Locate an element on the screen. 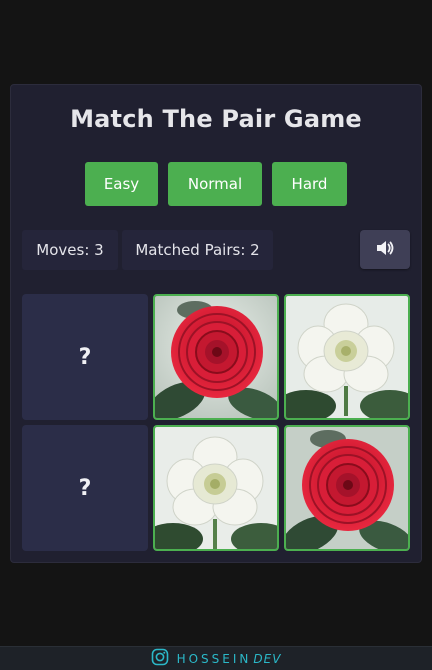 The width and height of the screenshot is (432, 670). difficulty-selector: Easy Normal Hard is located at coordinates (216, 184).